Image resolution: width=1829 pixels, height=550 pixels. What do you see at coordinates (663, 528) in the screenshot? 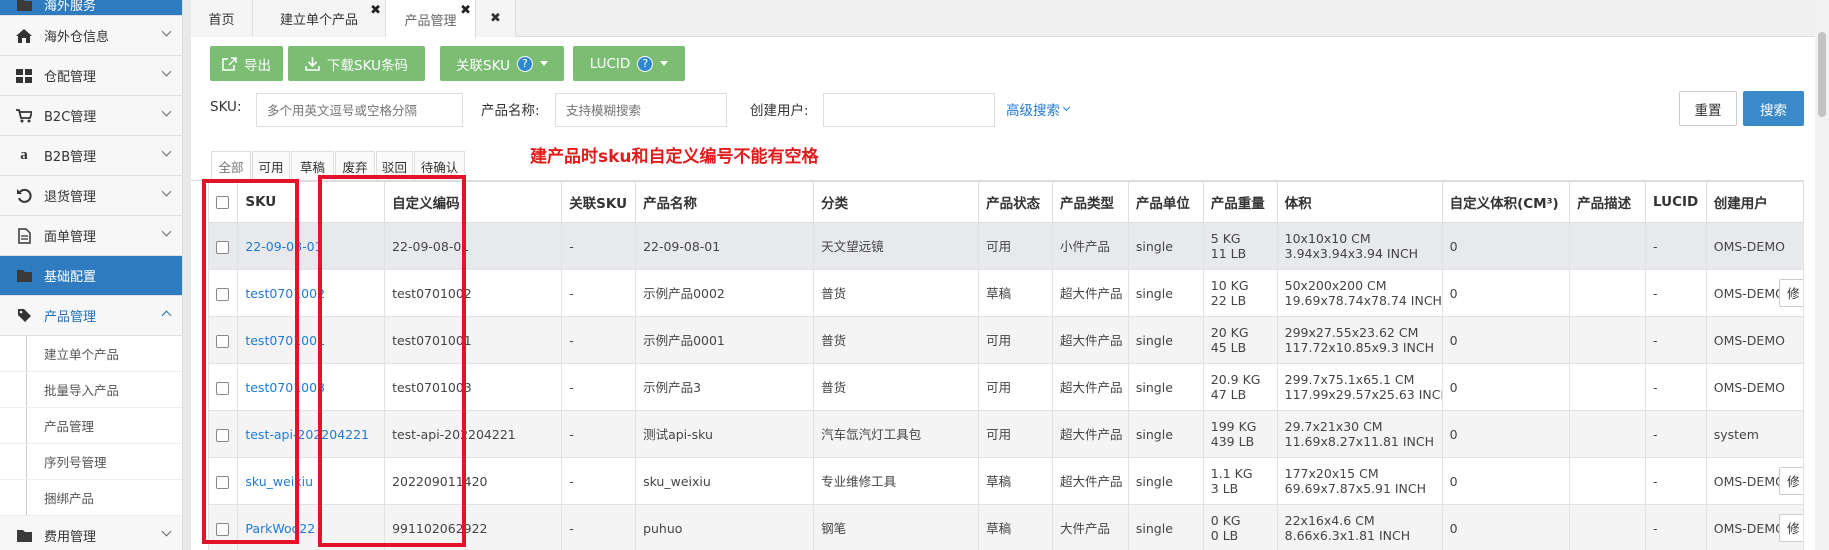
I see `product-name: puhuo` at bounding box center [663, 528].